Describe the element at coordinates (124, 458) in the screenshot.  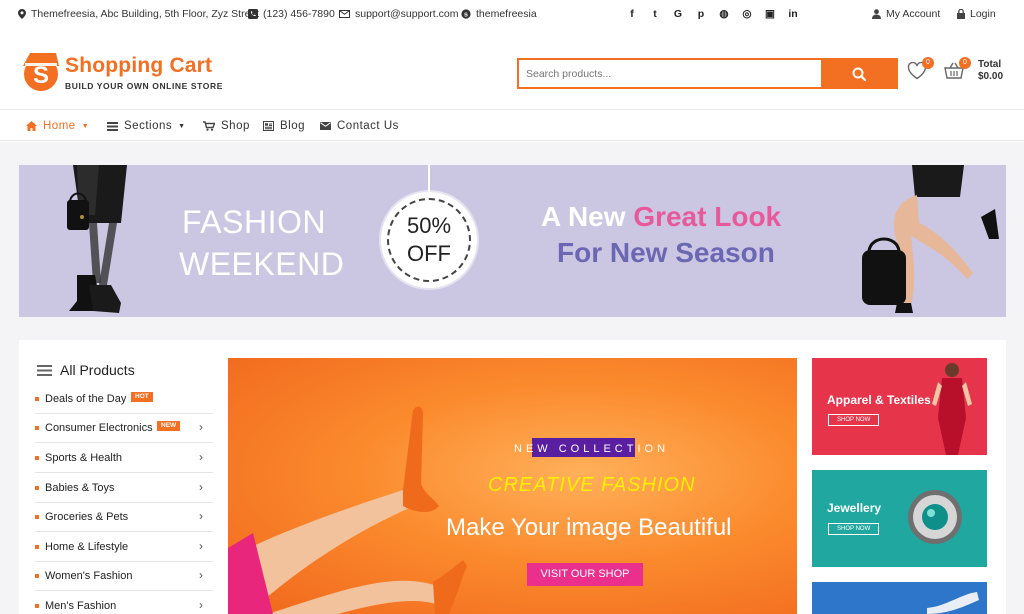
I see `category-item: Sports & Health ›` at that location.